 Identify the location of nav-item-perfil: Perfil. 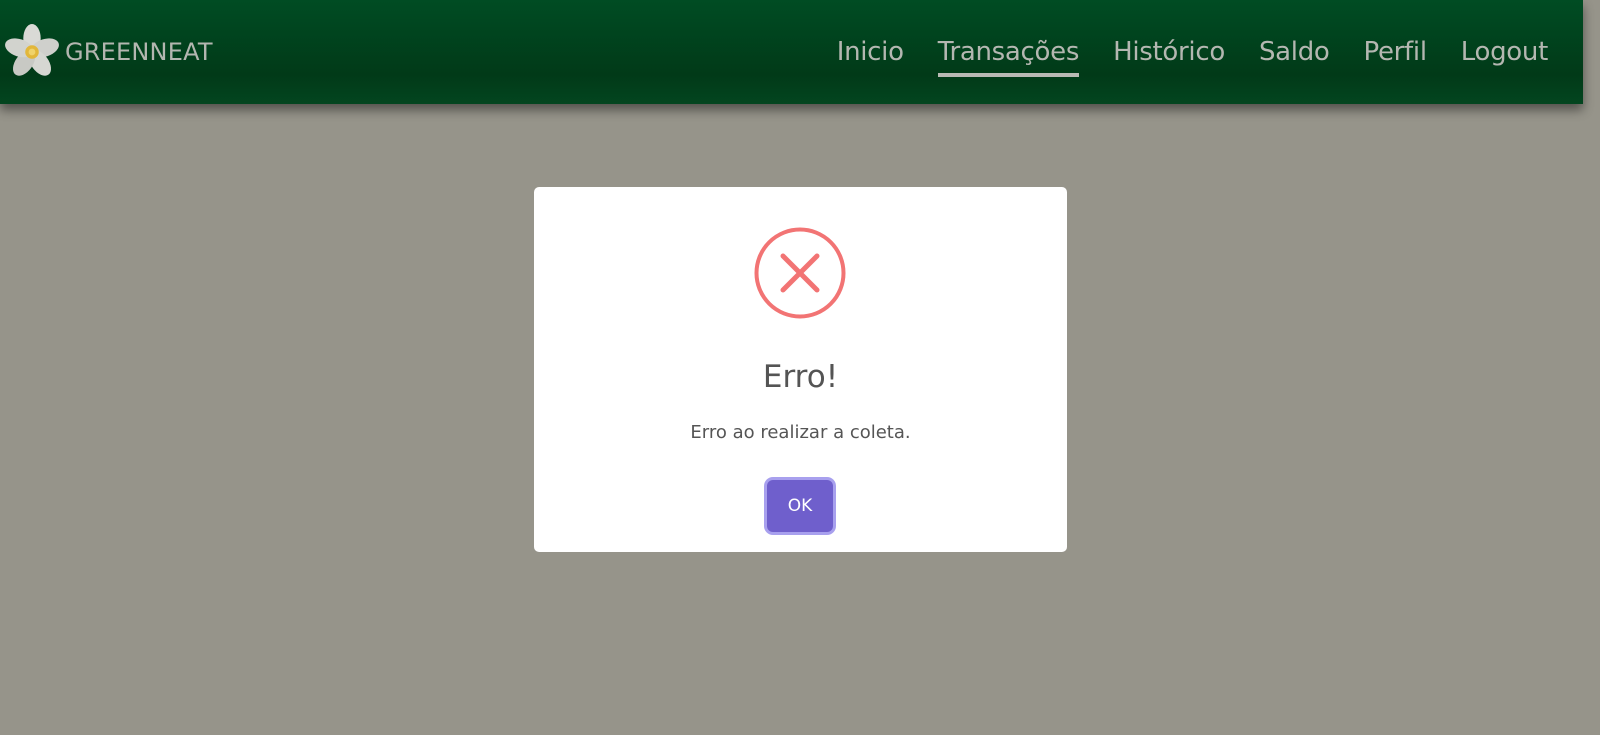
(1396, 52).